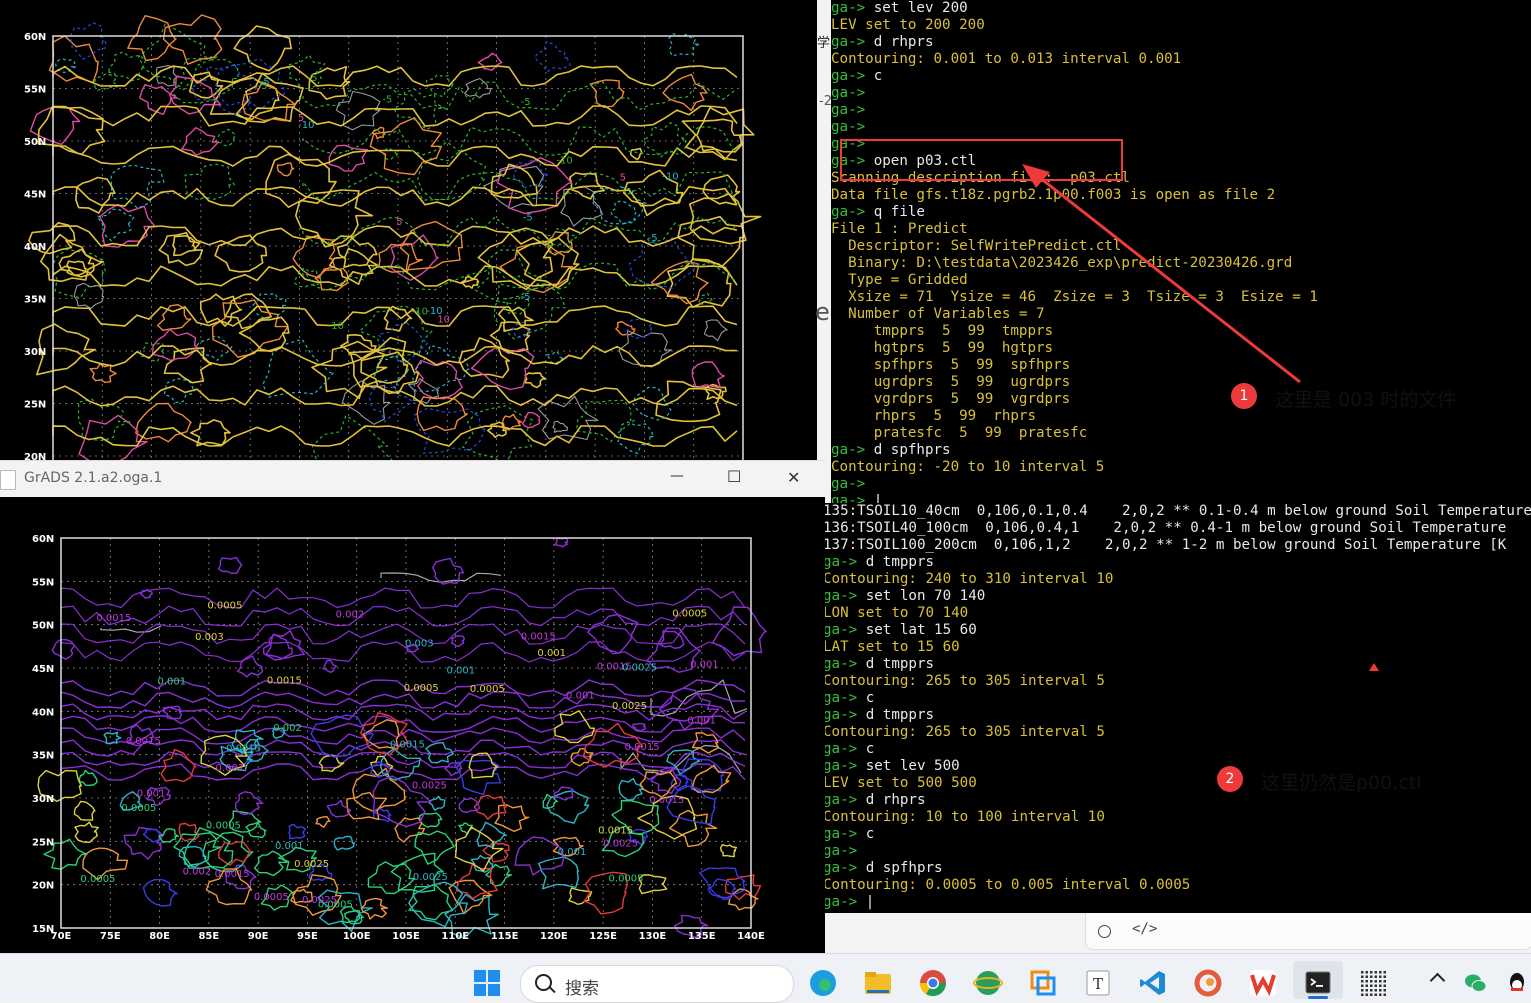  What do you see at coordinates (1208, 983) in the screenshot?
I see `browser-swirl-icon` at bounding box center [1208, 983].